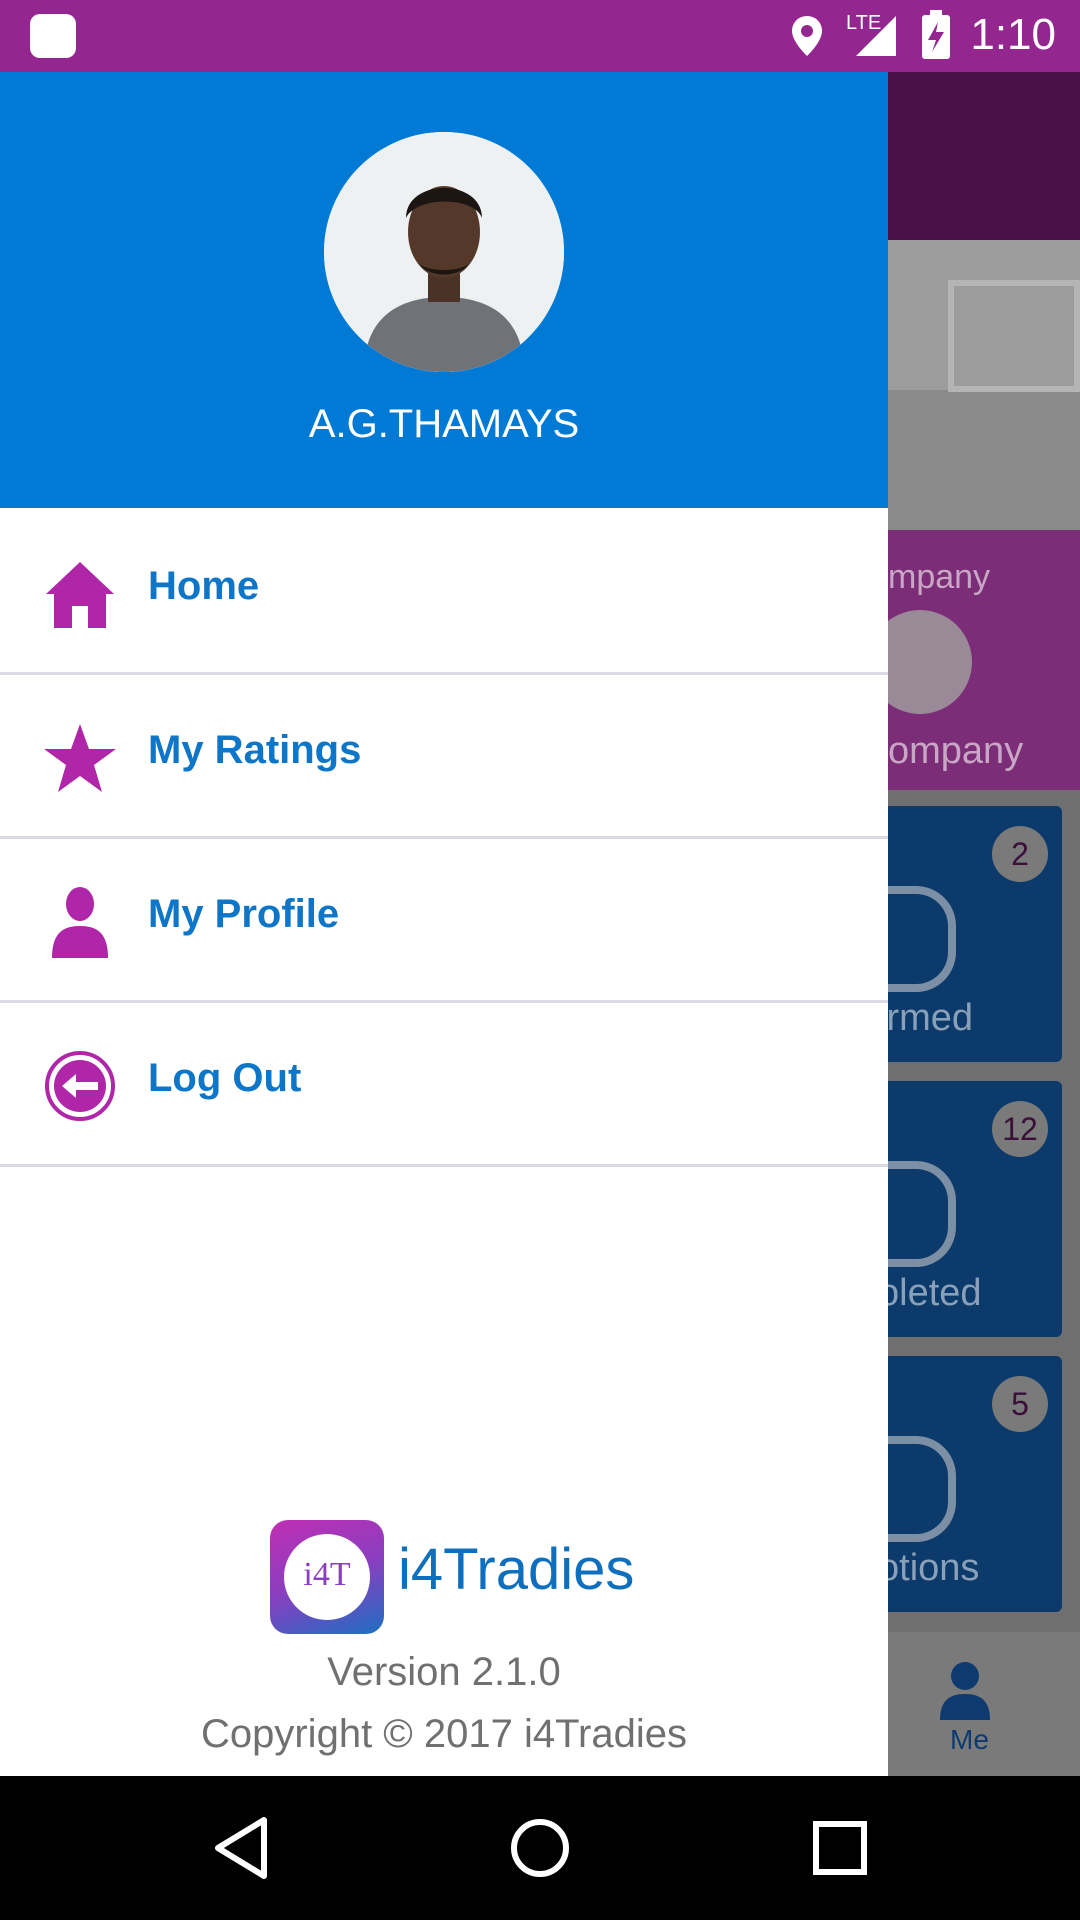 This screenshot has width=1080, height=1920. I want to click on clock-icon, so click(922, 939).